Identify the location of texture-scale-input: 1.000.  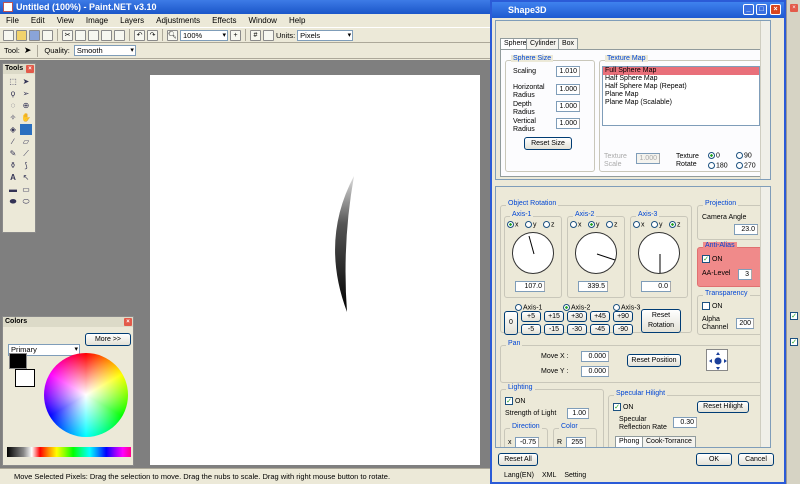
(648, 158).